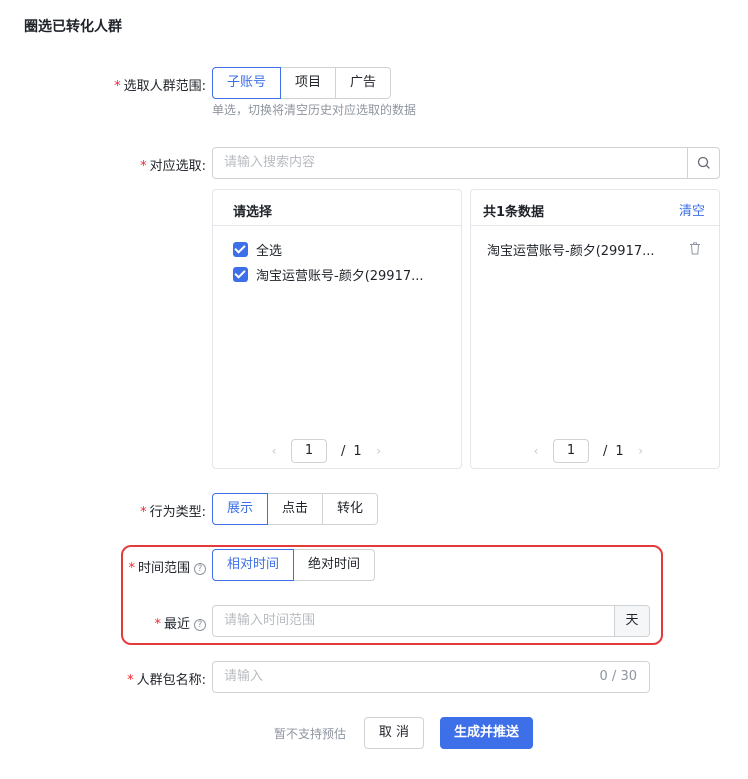 This screenshot has height=779, width=748. Describe the element at coordinates (486, 733) in the screenshot. I see `generate-push-button: 生成并推送` at that location.